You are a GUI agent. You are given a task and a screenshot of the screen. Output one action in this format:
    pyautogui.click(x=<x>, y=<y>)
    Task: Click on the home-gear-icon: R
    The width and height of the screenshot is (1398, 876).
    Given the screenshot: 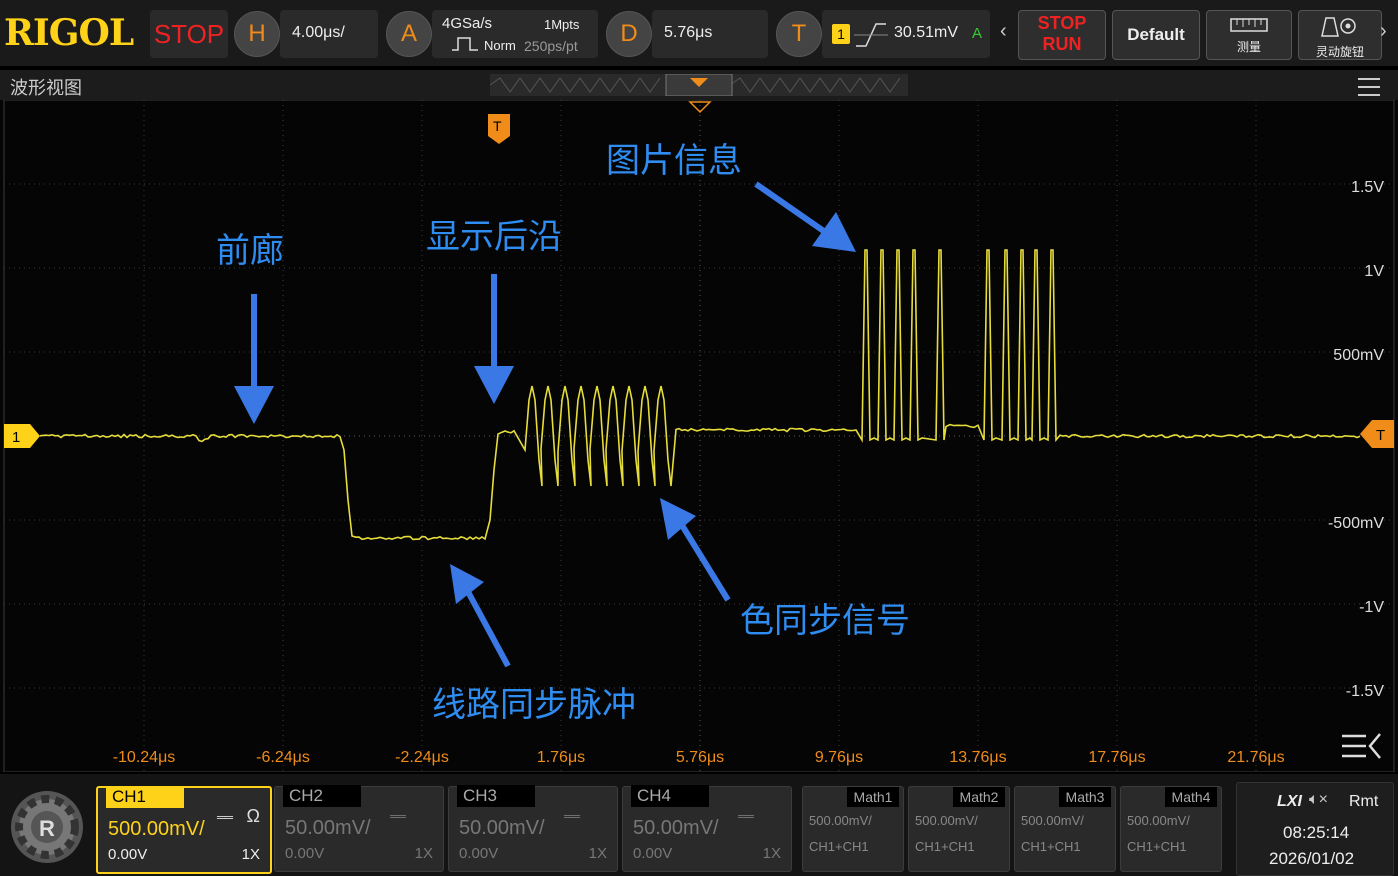 What is the action you would take?
    pyautogui.click(x=47, y=827)
    